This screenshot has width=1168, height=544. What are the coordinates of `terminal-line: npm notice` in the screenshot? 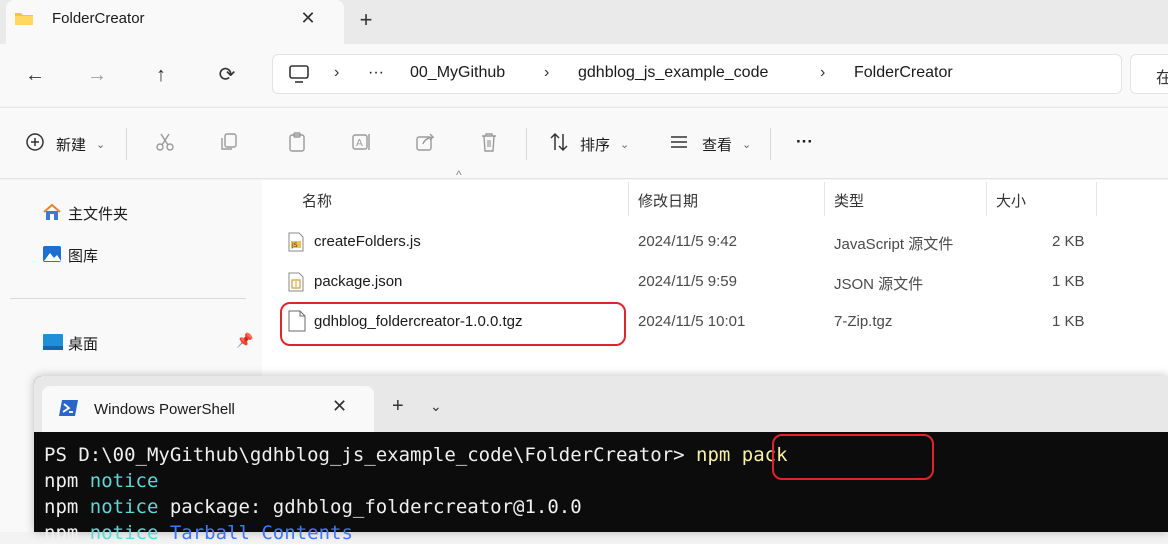 It's located at (101, 481).